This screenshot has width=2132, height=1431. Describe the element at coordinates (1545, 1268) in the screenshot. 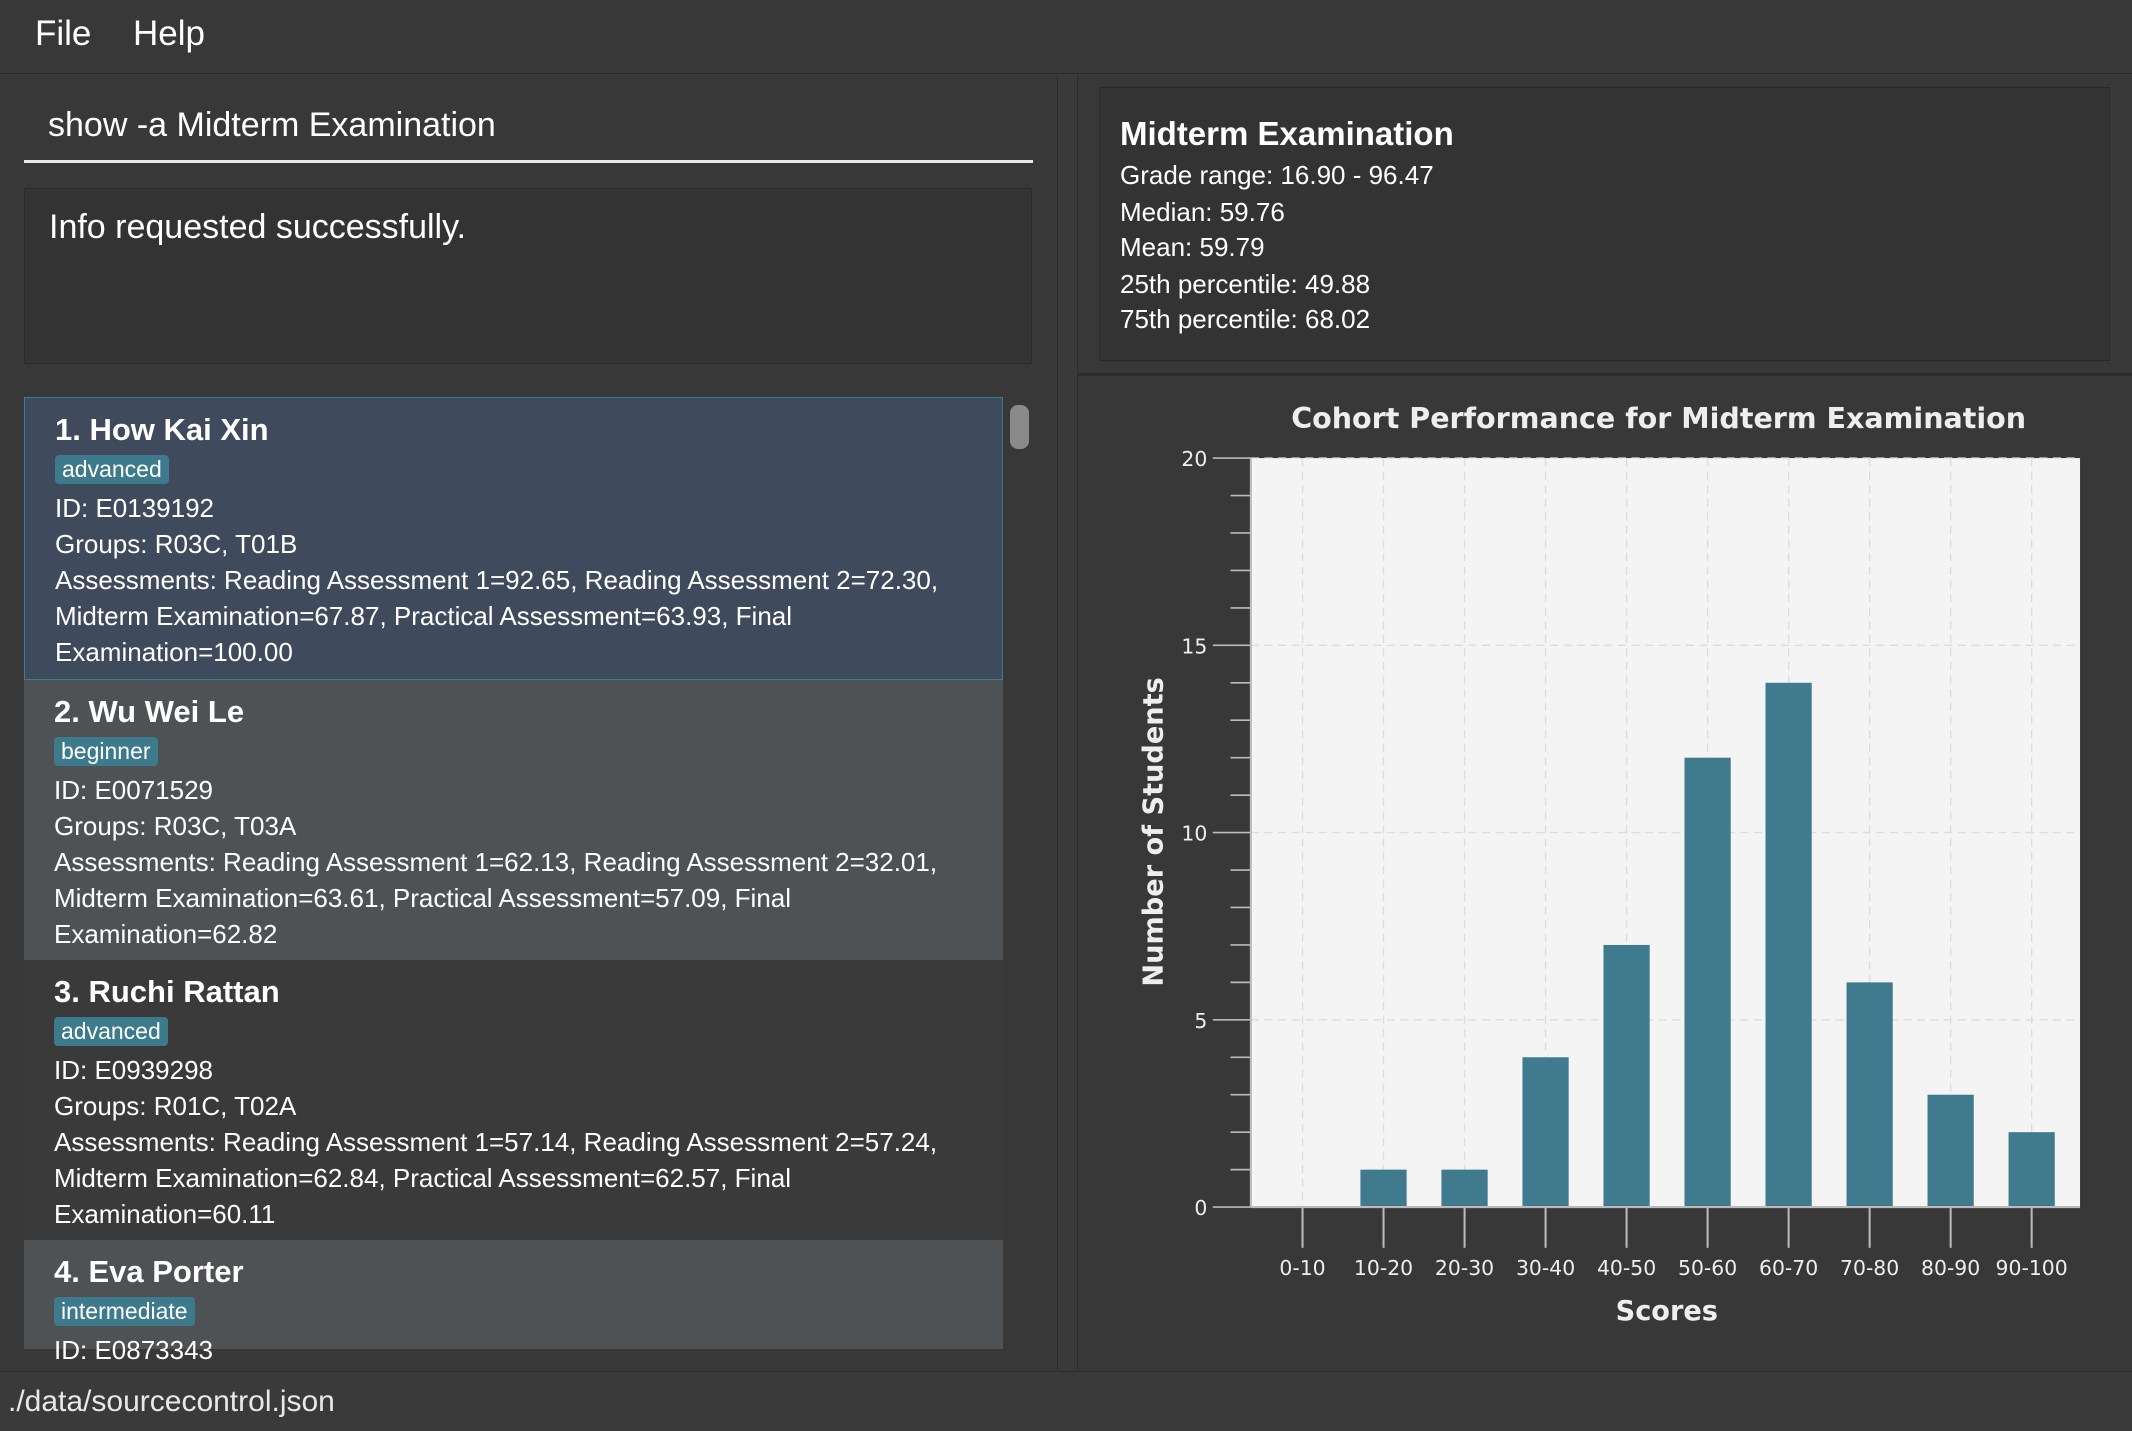

I see `x-tick-label: 30-40` at that location.